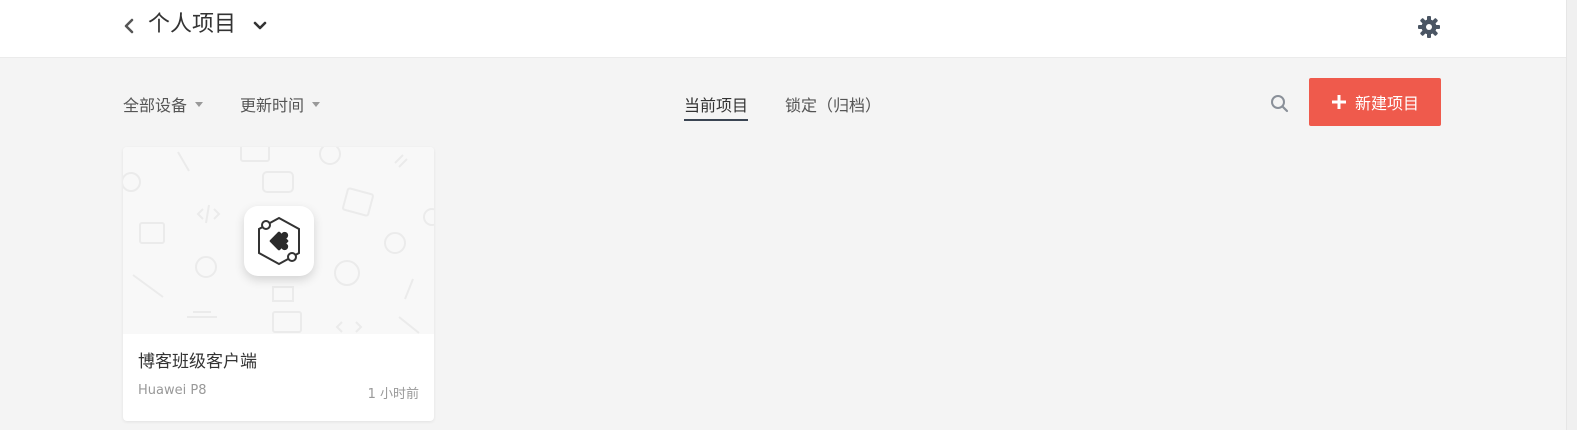  I want to click on project-app-icon, so click(279, 241).